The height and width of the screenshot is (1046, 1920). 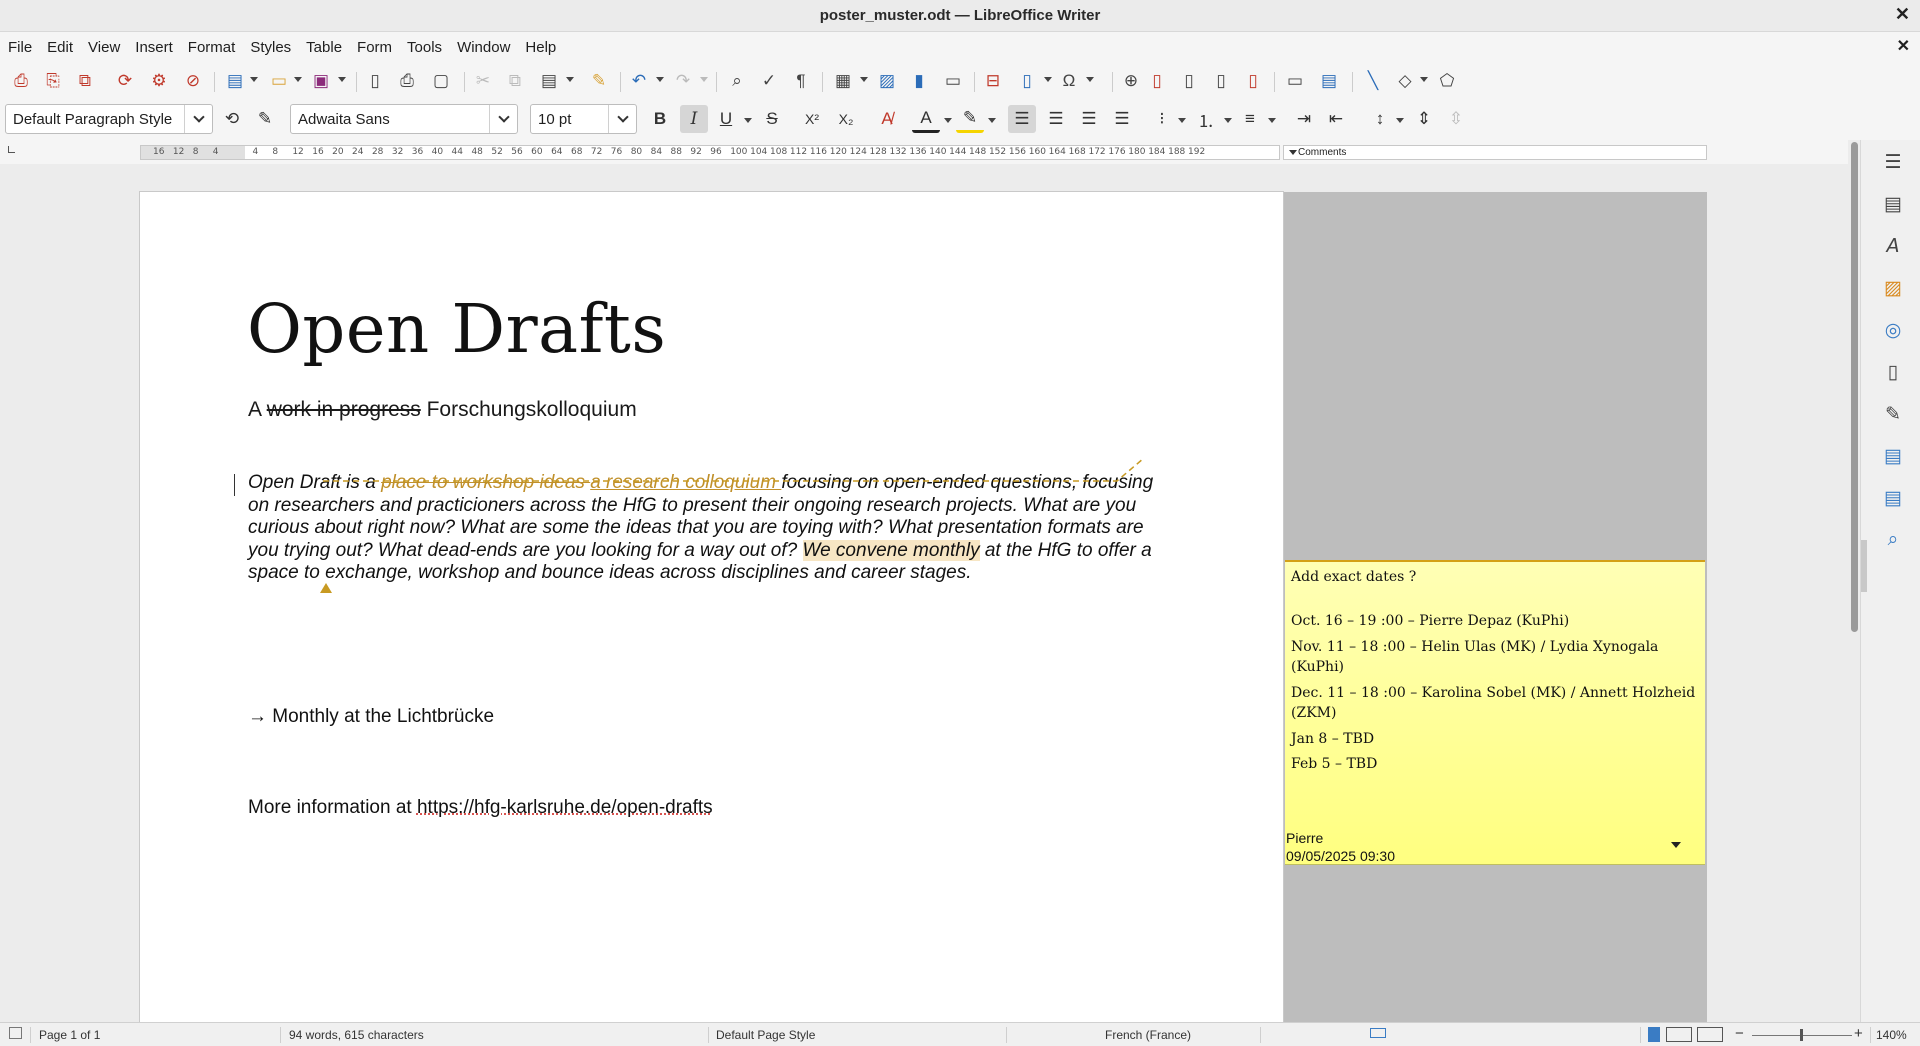 I want to click on bookmark-icon: ▯, so click(x=1221, y=81).